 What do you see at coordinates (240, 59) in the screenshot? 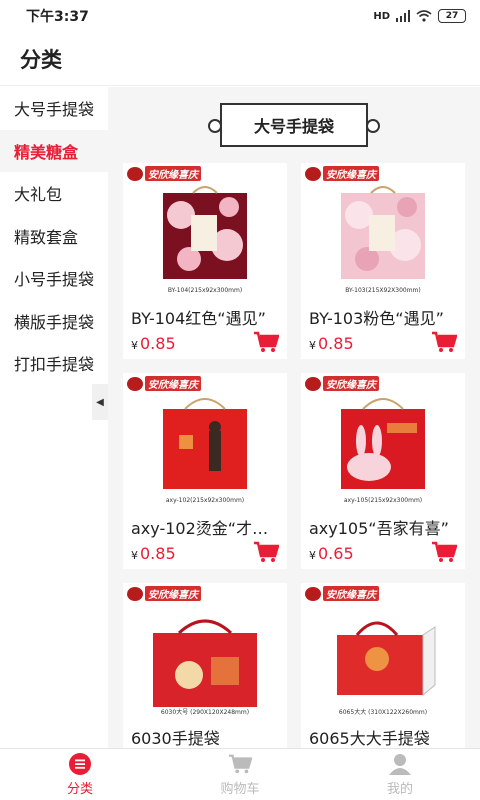
I see `page-header: 分类` at bounding box center [240, 59].